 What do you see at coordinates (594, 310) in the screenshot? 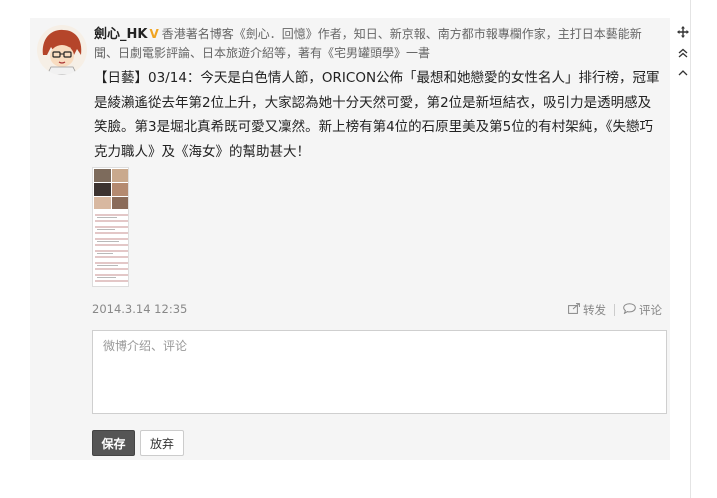
I see `repost-label: 转发` at bounding box center [594, 310].